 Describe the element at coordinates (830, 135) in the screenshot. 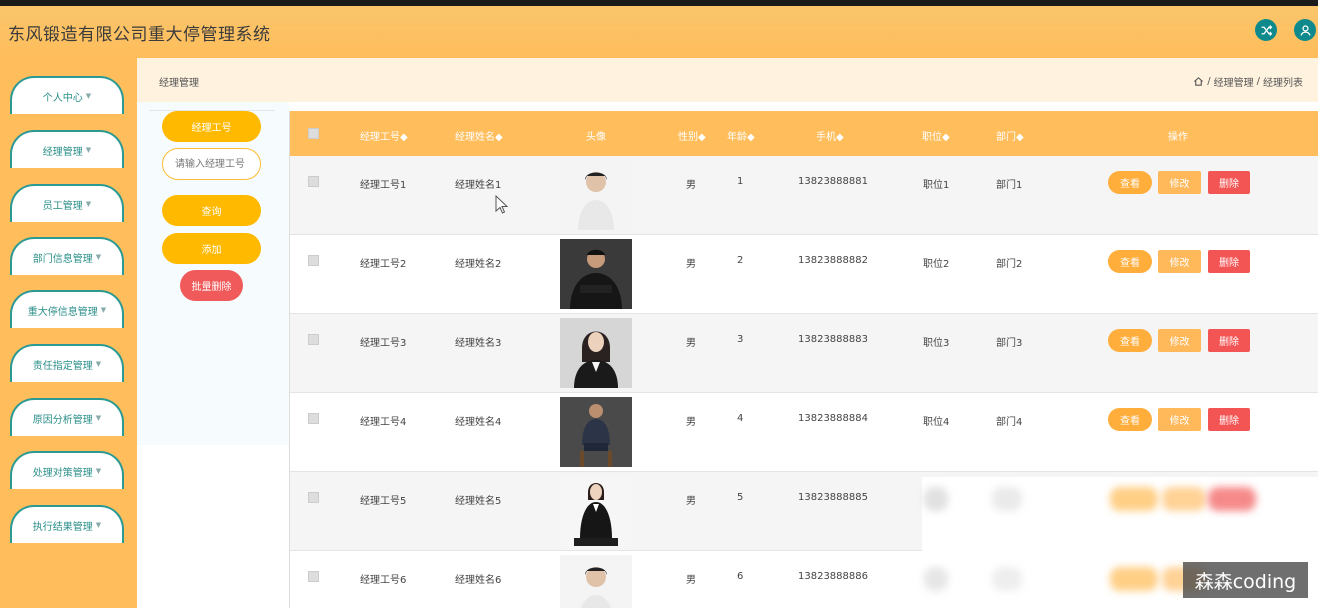

I see `column-header-phone: 手机◆` at that location.